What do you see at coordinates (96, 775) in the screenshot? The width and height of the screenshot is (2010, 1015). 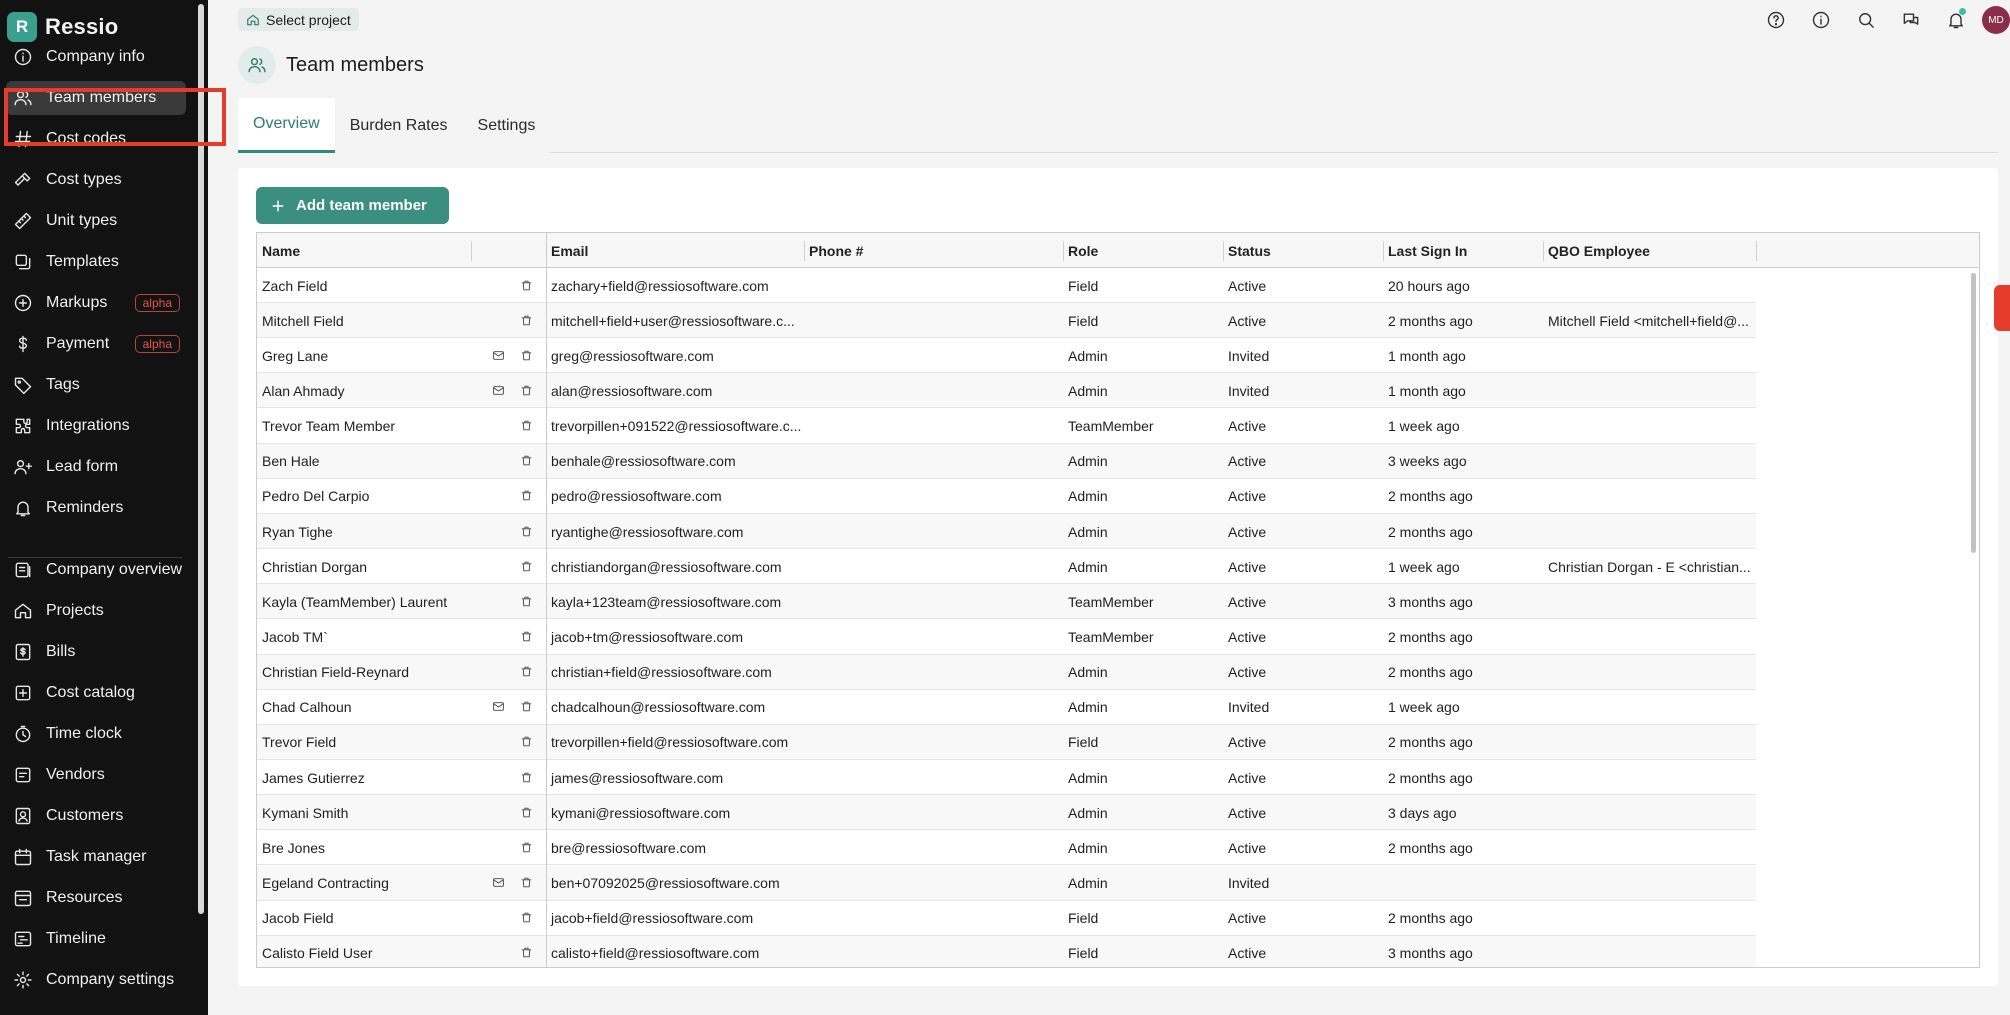 I see `sidebar-item-vendors: Vendors` at bounding box center [96, 775].